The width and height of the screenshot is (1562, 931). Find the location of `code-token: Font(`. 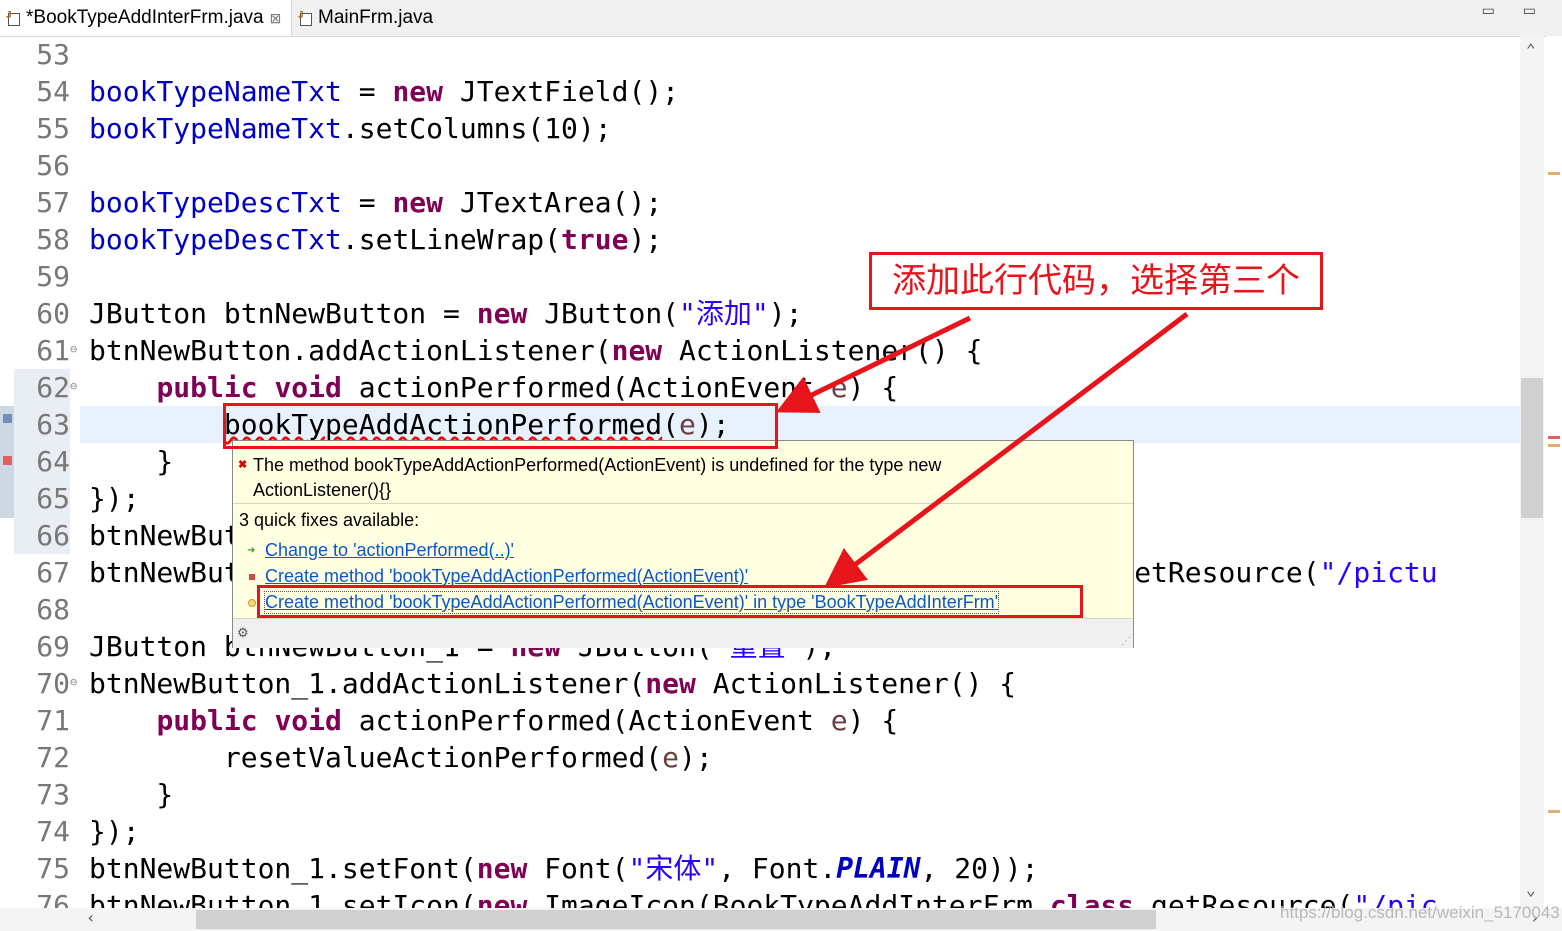

code-token: Font( is located at coordinates (578, 868).